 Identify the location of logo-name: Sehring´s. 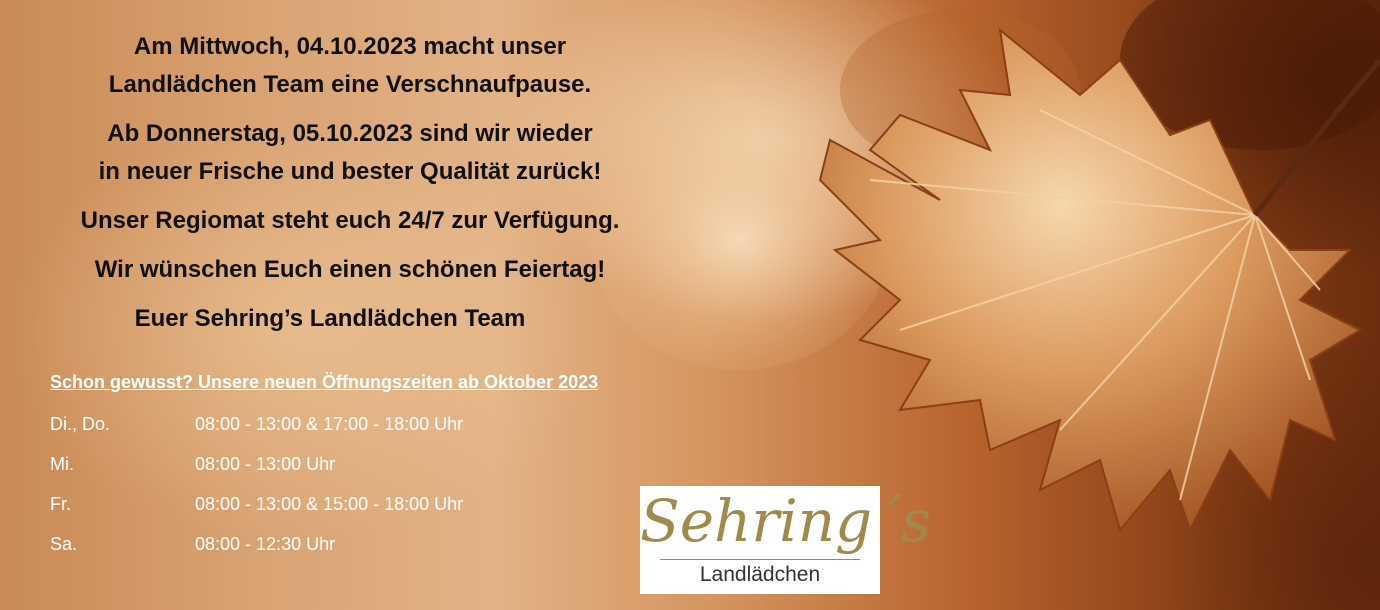
(785, 521).